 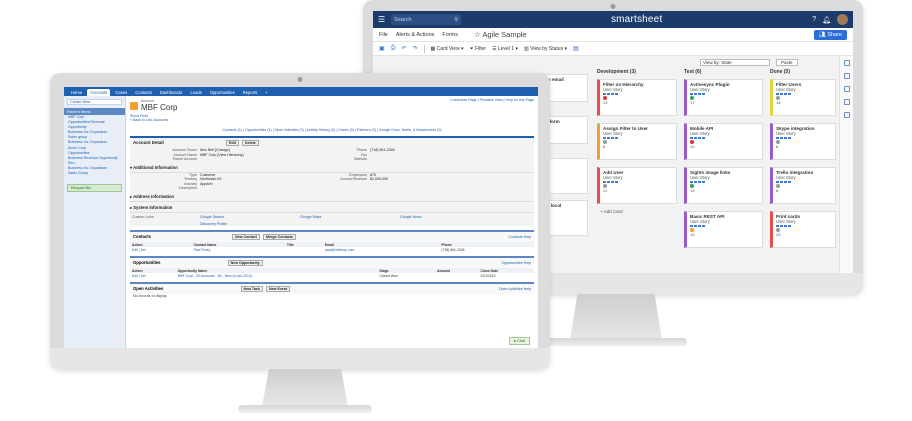 I want to click on tab-dashboards: Dashboards, so click(x=171, y=92).